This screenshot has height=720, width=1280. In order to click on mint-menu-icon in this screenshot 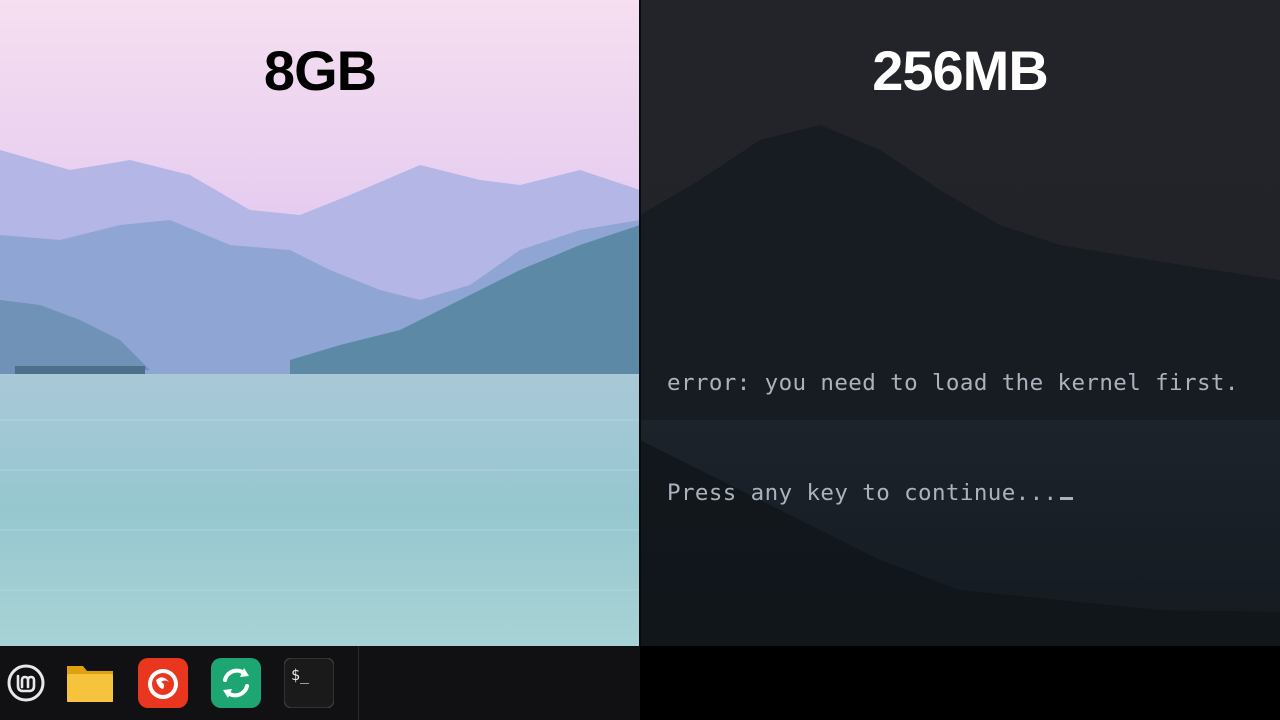, I will do `click(26, 683)`.